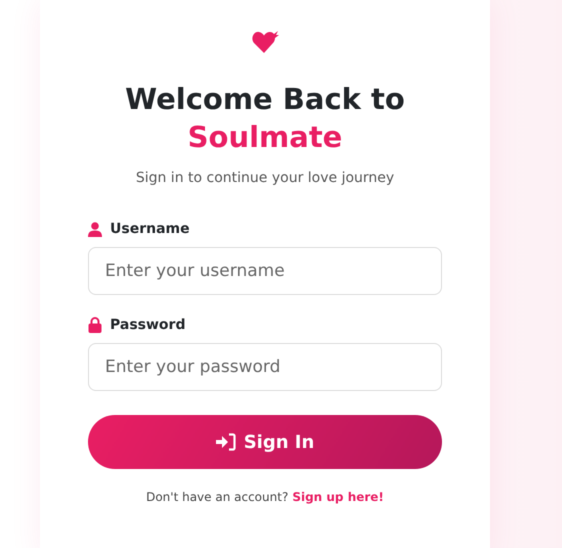  What do you see at coordinates (265, 442) in the screenshot?
I see `sign-in-button: Sign In` at bounding box center [265, 442].